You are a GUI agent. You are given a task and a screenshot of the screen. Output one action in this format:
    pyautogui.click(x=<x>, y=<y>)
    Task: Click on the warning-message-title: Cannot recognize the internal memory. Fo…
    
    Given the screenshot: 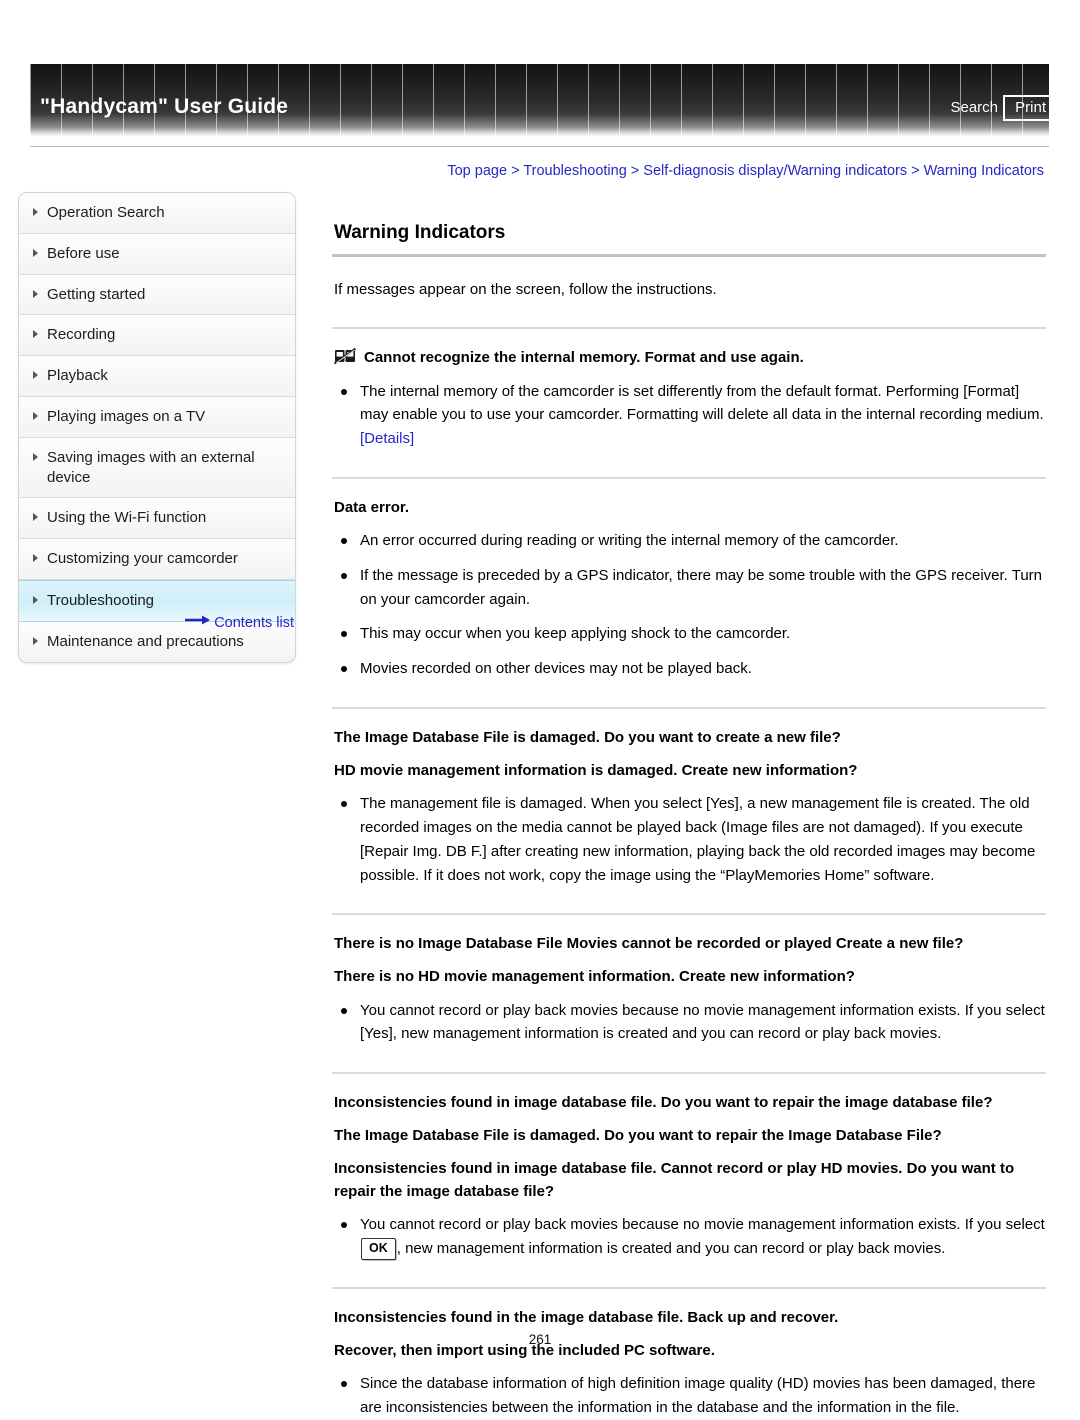 What is the action you would take?
    pyautogui.click(x=690, y=358)
    